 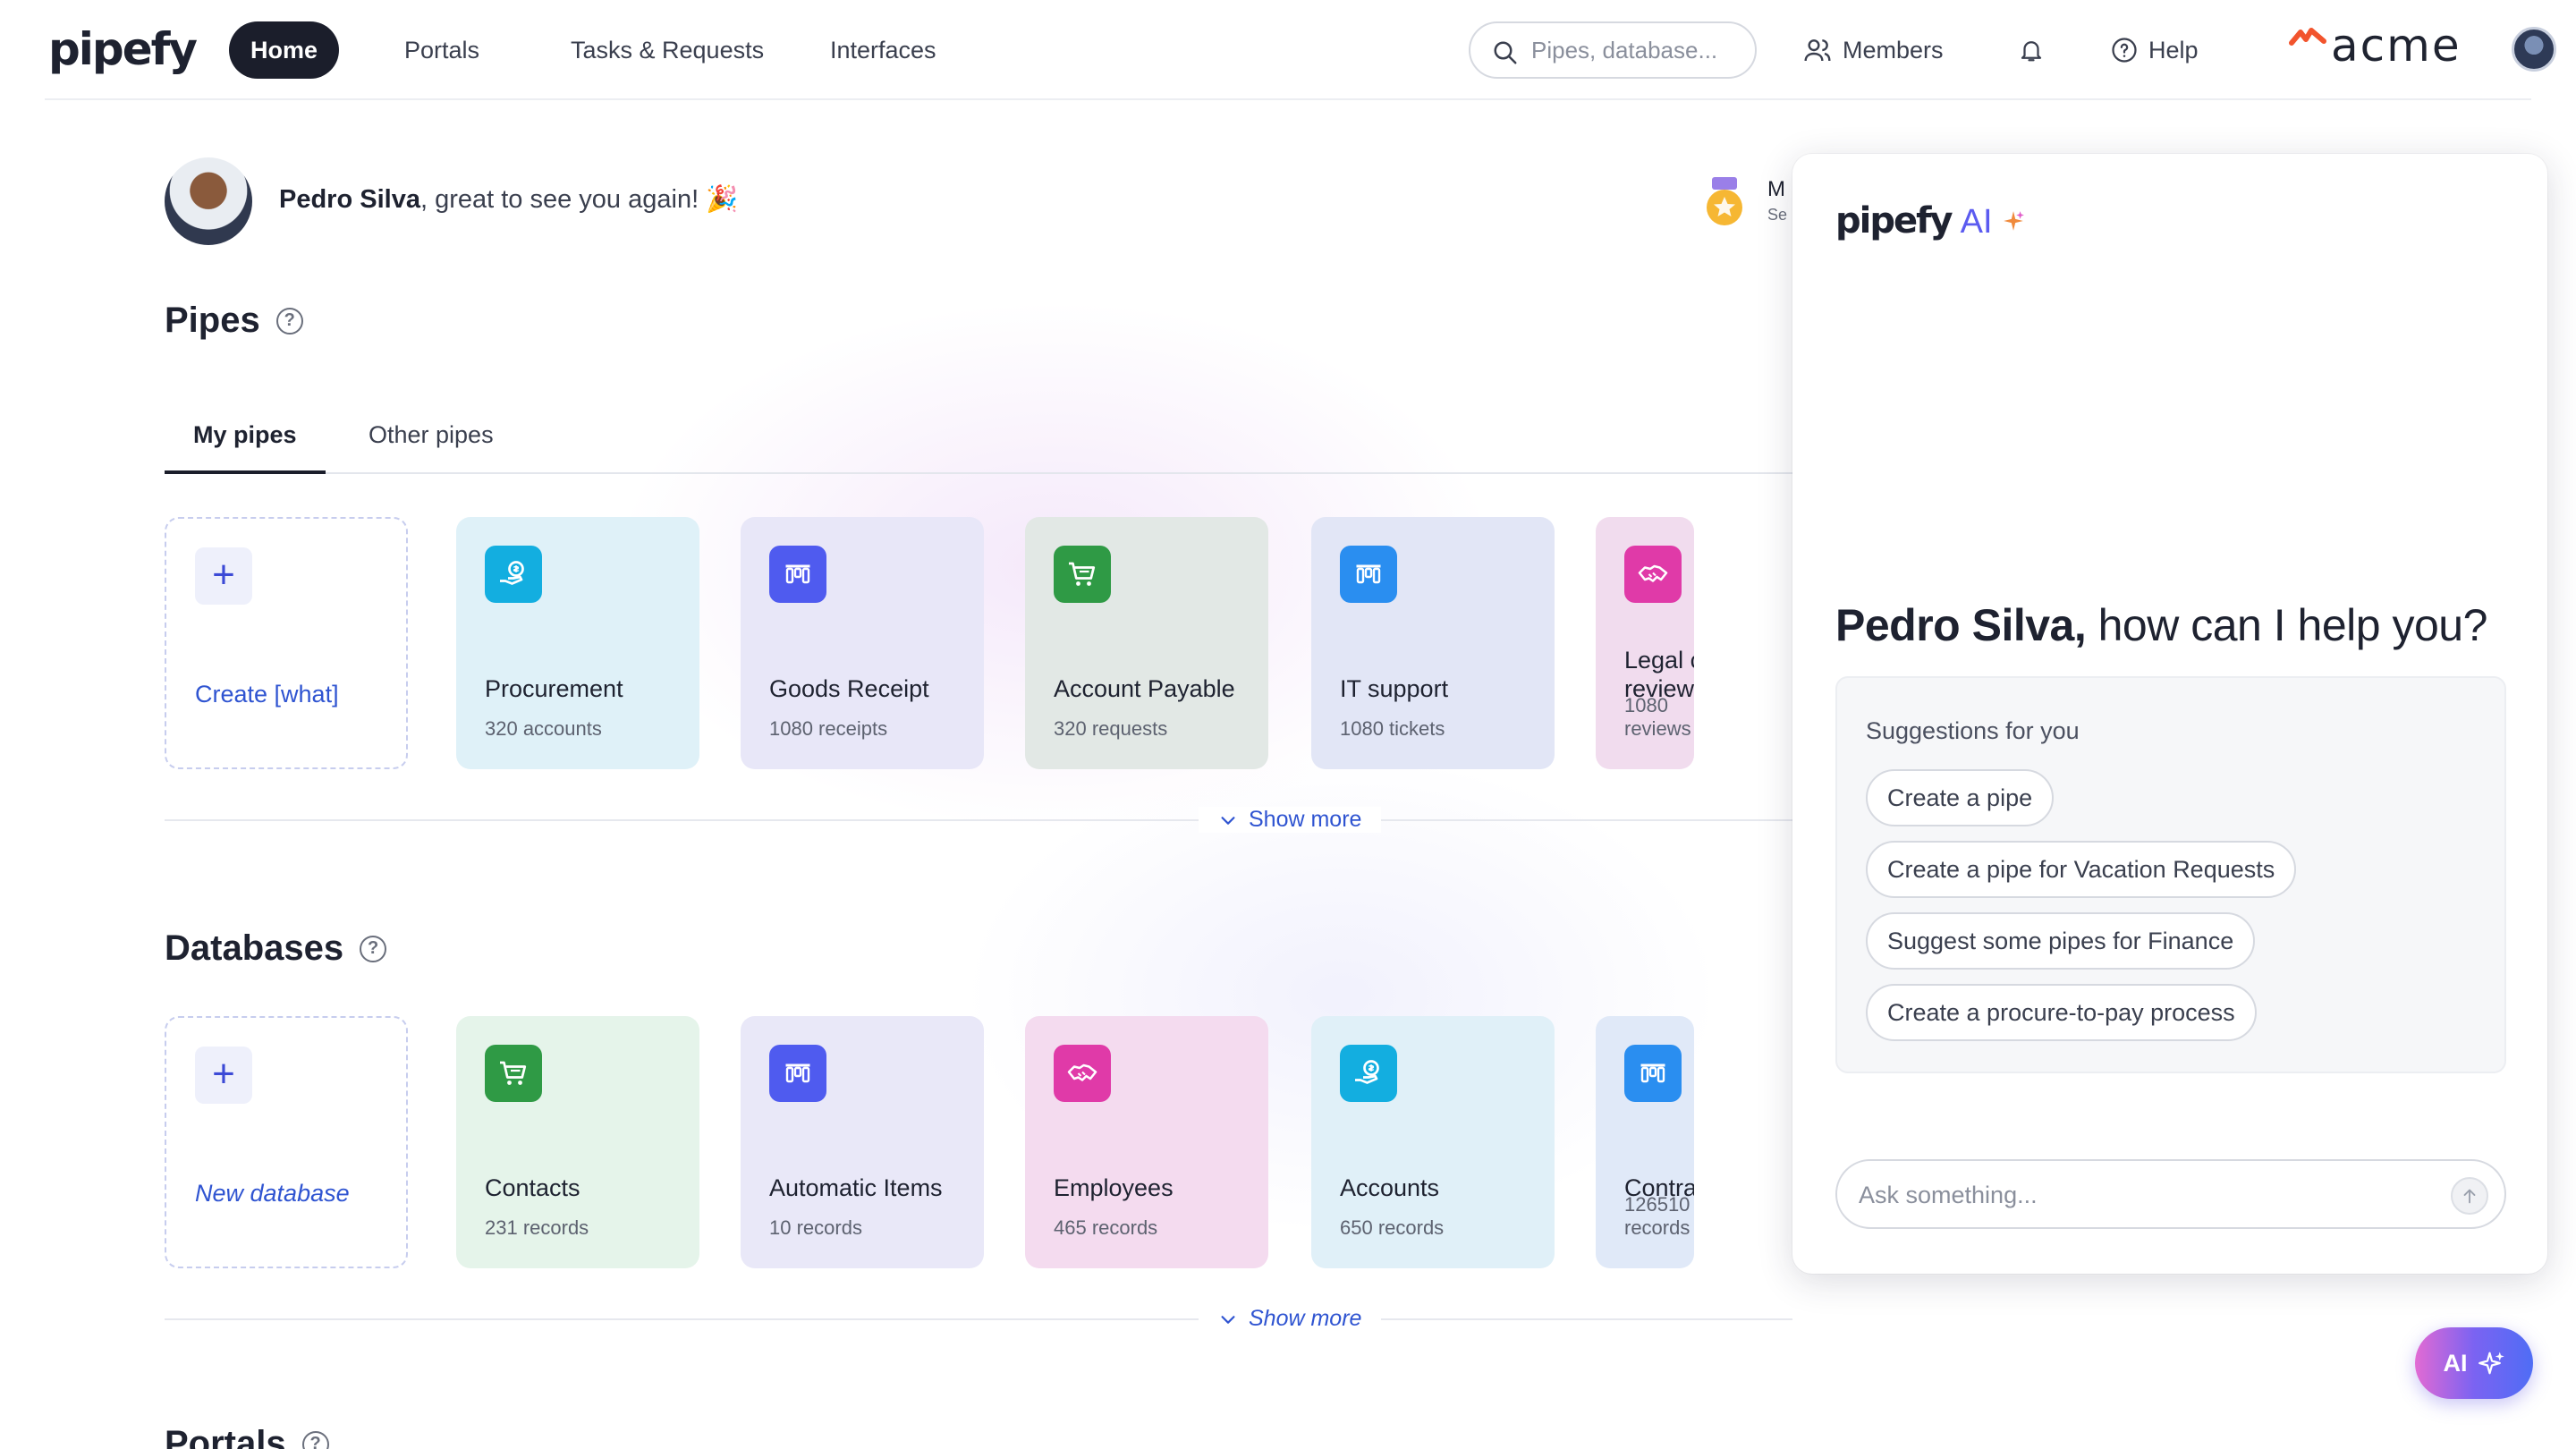 What do you see at coordinates (862, 1142) in the screenshot?
I see `database-card: Automatic Items 10 records` at bounding box center [862, 1142].